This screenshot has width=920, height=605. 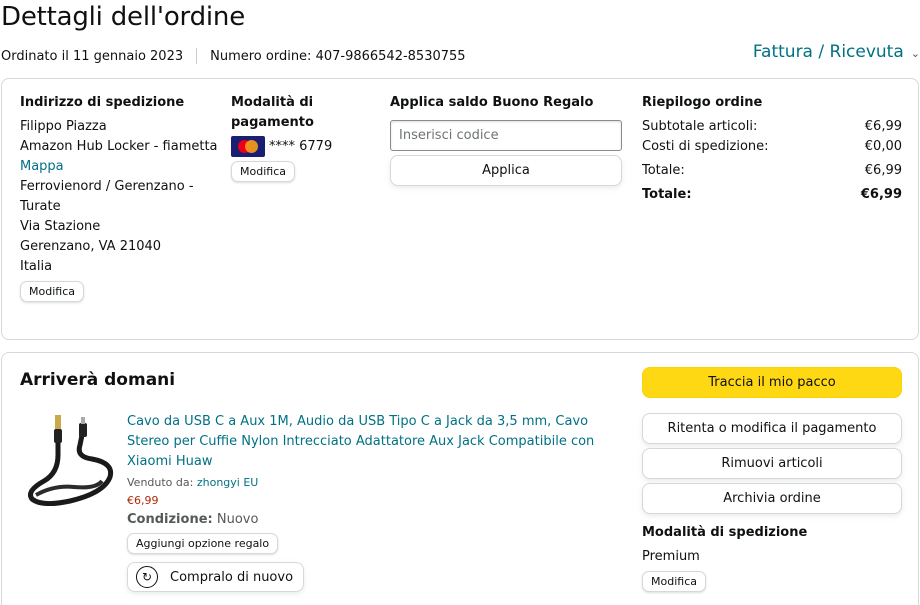 What do you see at coordinates (667, 194) in the screenshot?
I see `grand-total-label: Totale:` at bounding box center [667, 194].